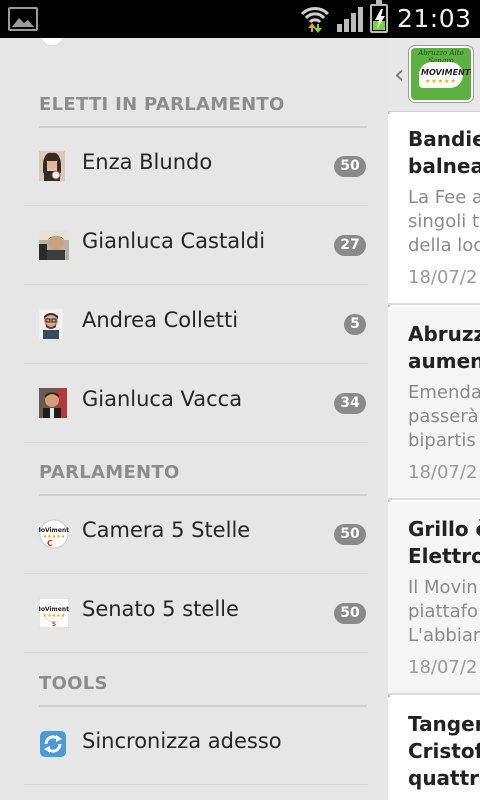  I want to click on article-snippet-line: passerà, so click(443, 416).